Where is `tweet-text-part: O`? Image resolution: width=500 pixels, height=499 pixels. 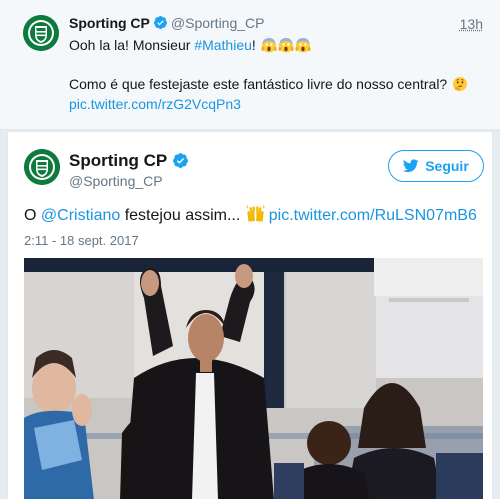 tweet-text-part: O is located at coordinates (32, 215).